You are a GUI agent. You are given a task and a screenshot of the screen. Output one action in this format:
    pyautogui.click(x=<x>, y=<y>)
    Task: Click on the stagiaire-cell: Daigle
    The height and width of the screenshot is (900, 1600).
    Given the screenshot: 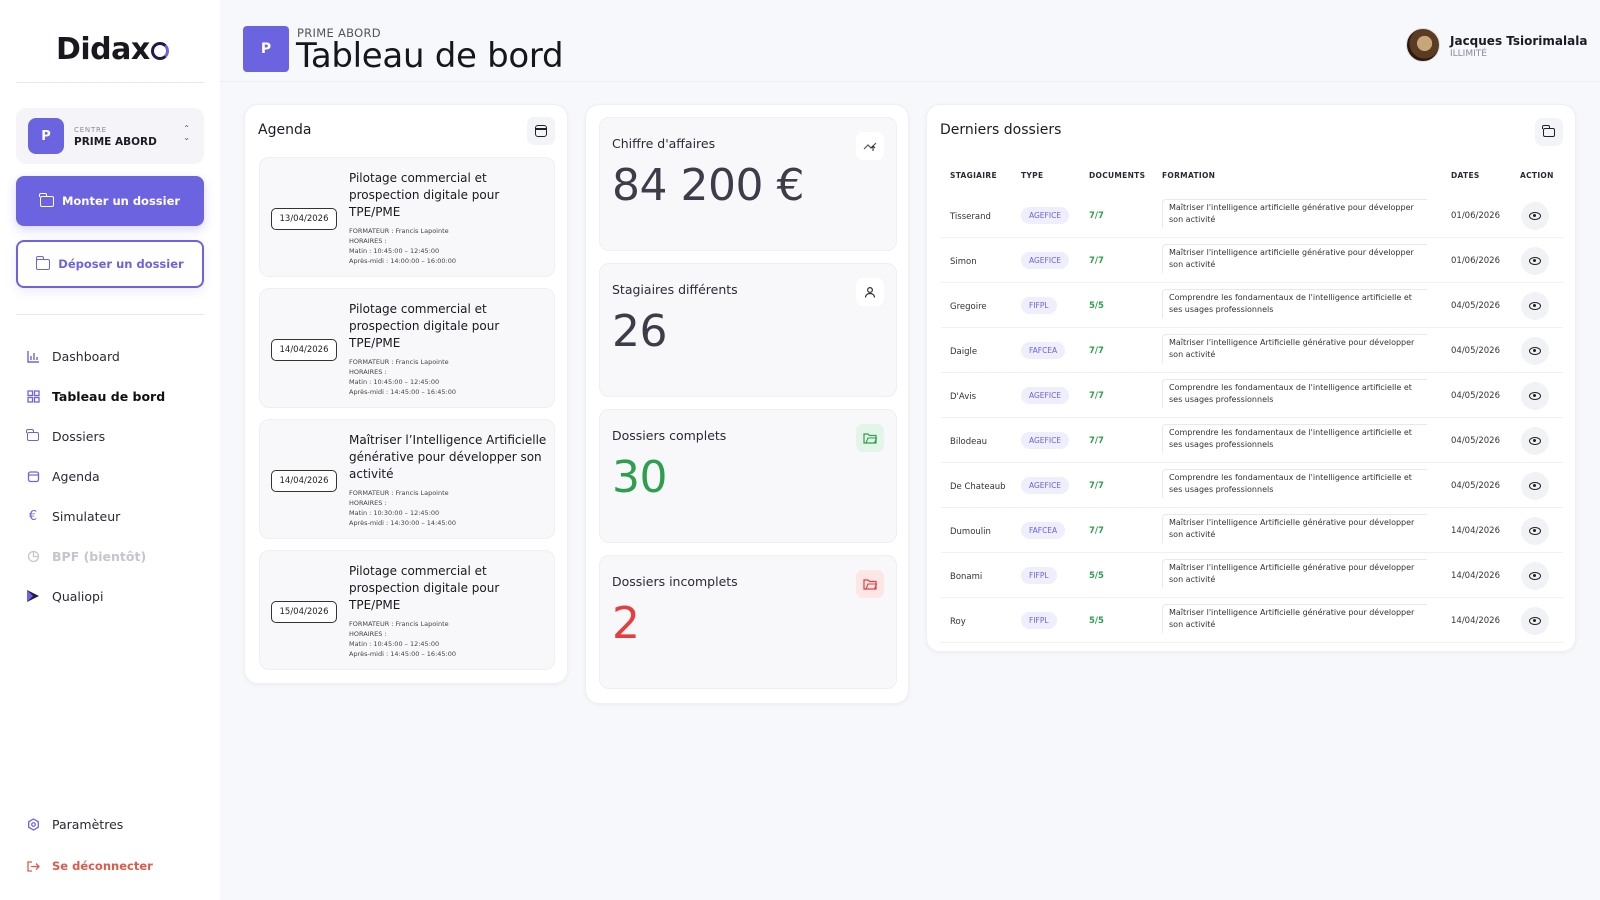 What is the action you would take?
    pyautogui.click(x=964, y=352)
    